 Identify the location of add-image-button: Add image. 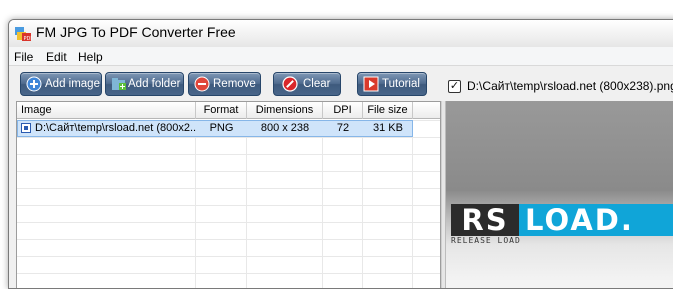
(61, 84).